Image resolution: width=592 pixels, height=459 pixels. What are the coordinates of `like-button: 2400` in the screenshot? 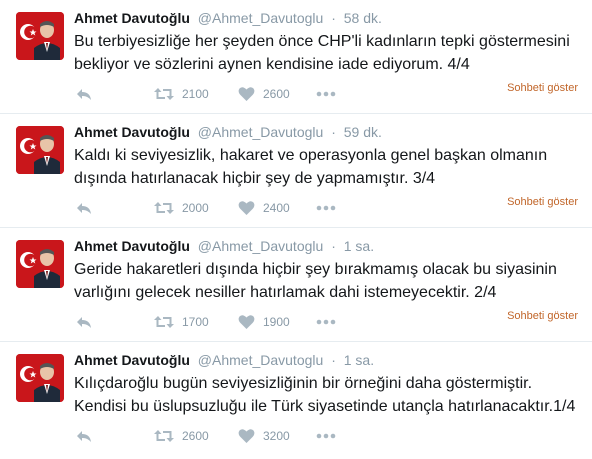 It's located at (264, 208).